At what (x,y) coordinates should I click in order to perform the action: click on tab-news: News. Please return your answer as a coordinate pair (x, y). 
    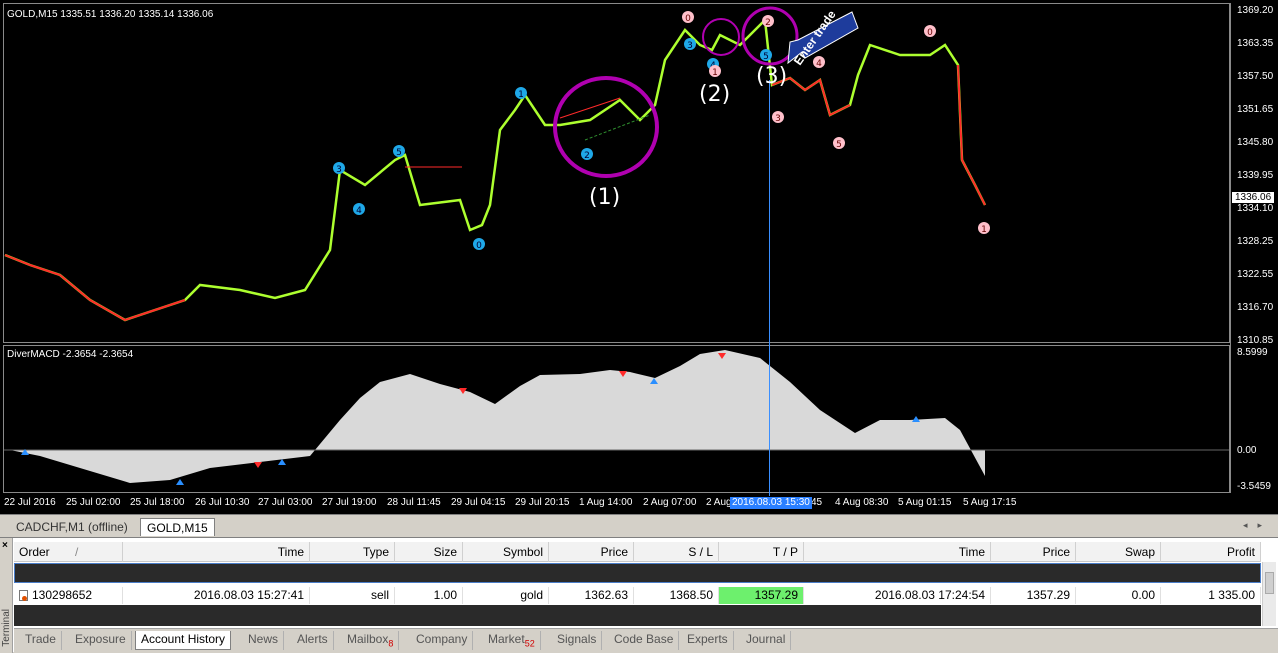
    Looking at the image, I should click on (264, 640).